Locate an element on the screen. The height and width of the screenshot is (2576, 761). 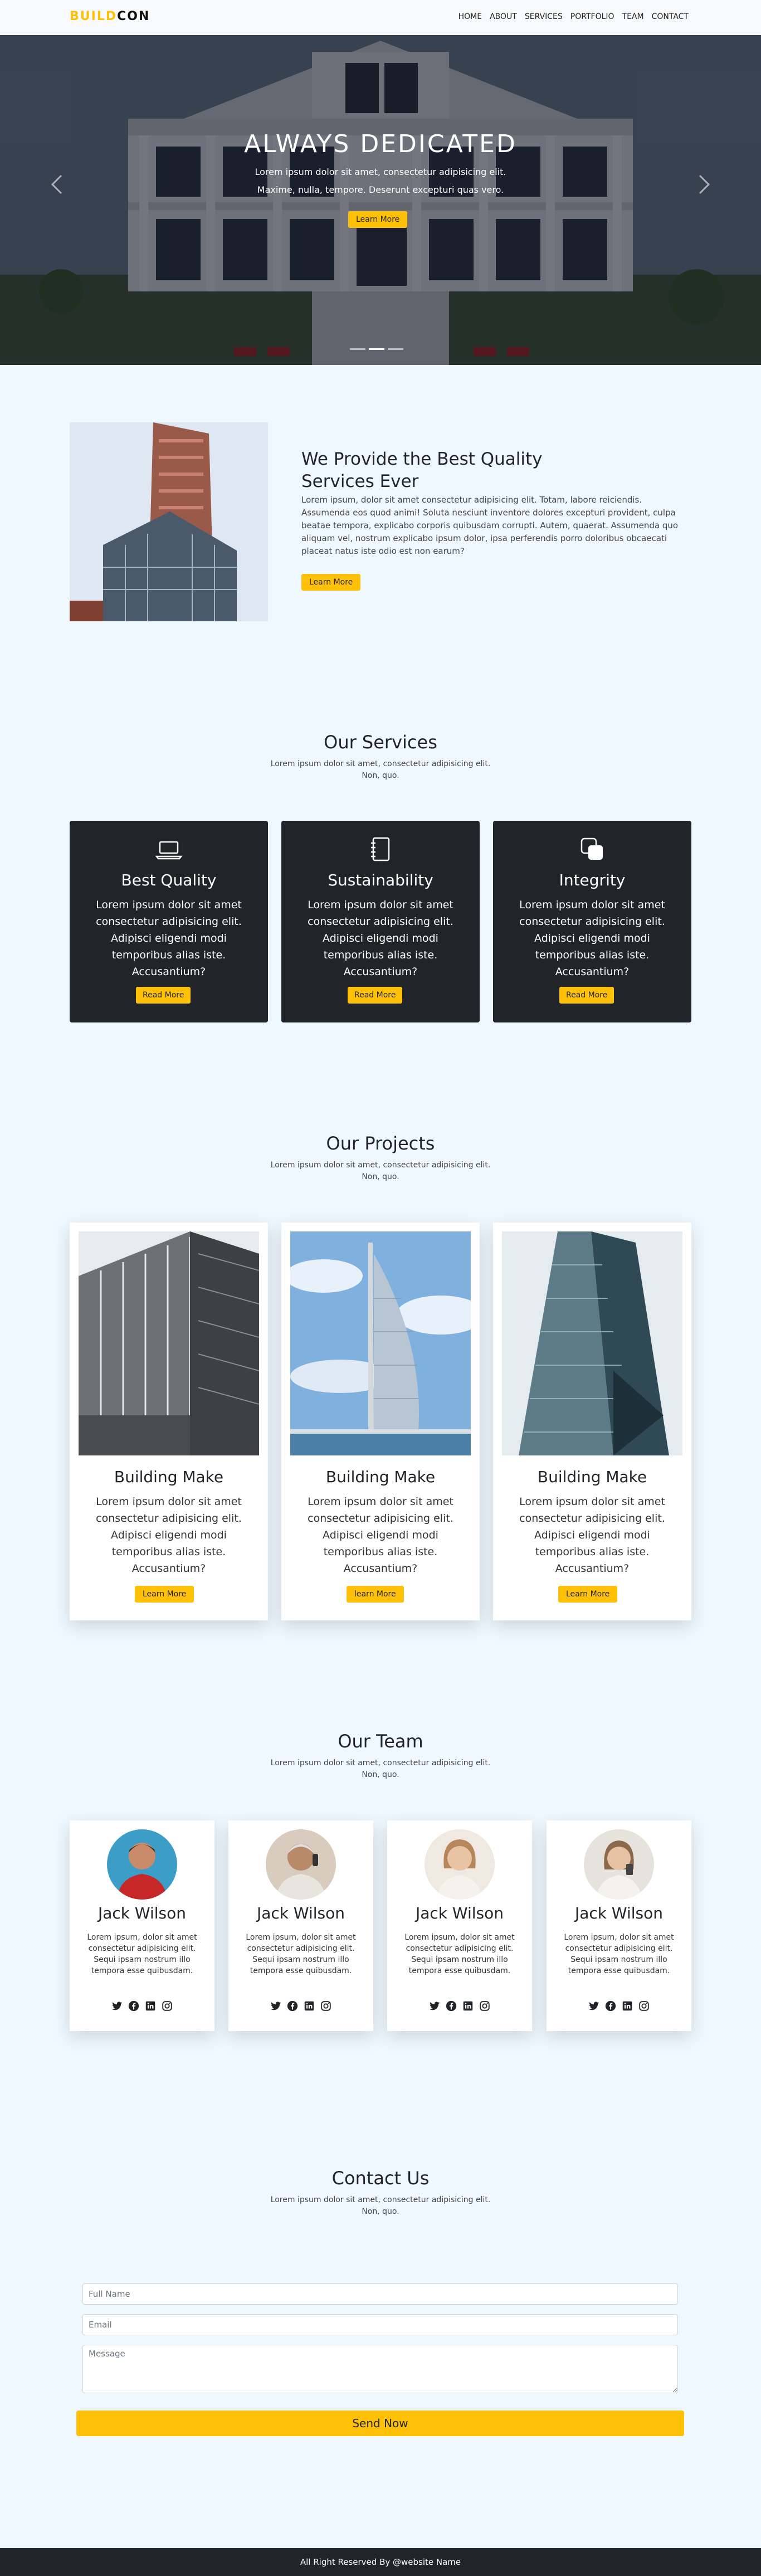
project-image-sail-tower is located at coordinates (380, 1343).